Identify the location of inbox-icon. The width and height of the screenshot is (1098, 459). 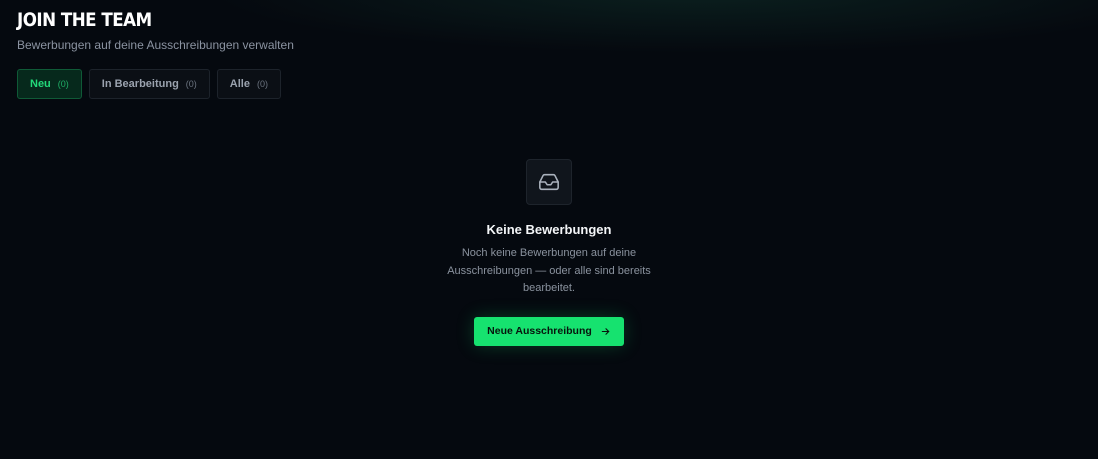
(549, 182).